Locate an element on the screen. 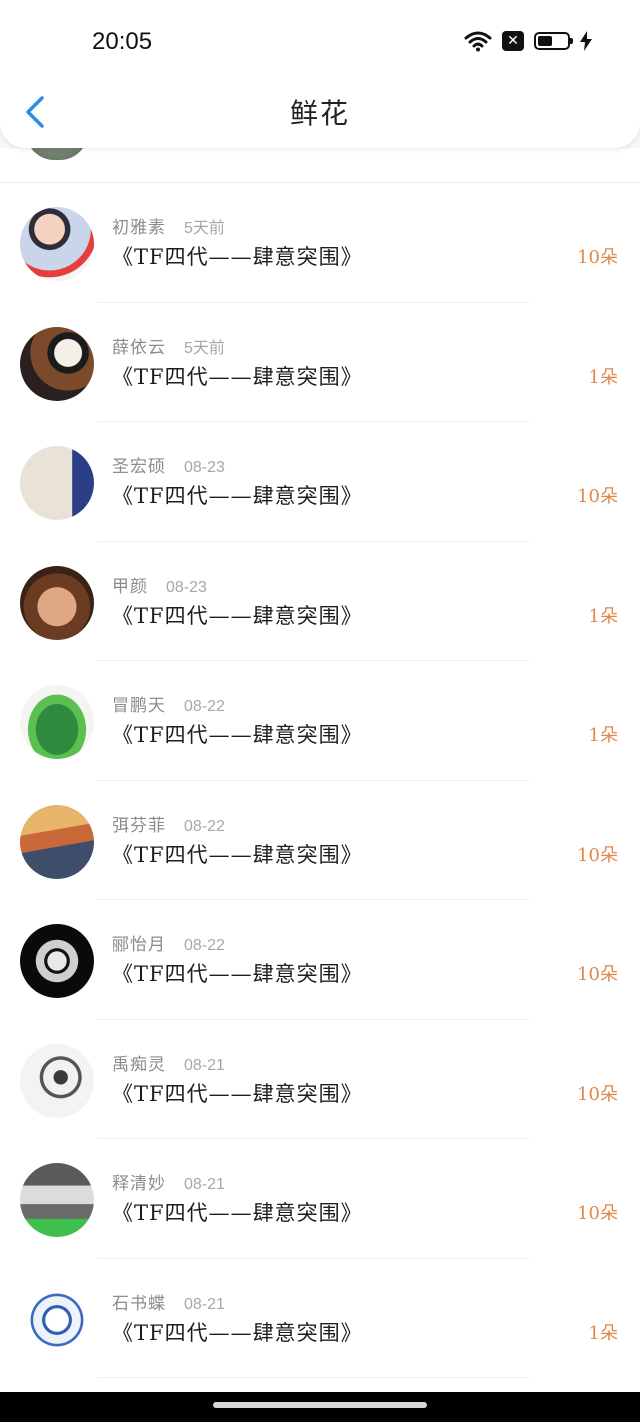 Image resolution: width=640 pixels, height=1422 pixels. wifi-icon is located at coordinates (478, 41).